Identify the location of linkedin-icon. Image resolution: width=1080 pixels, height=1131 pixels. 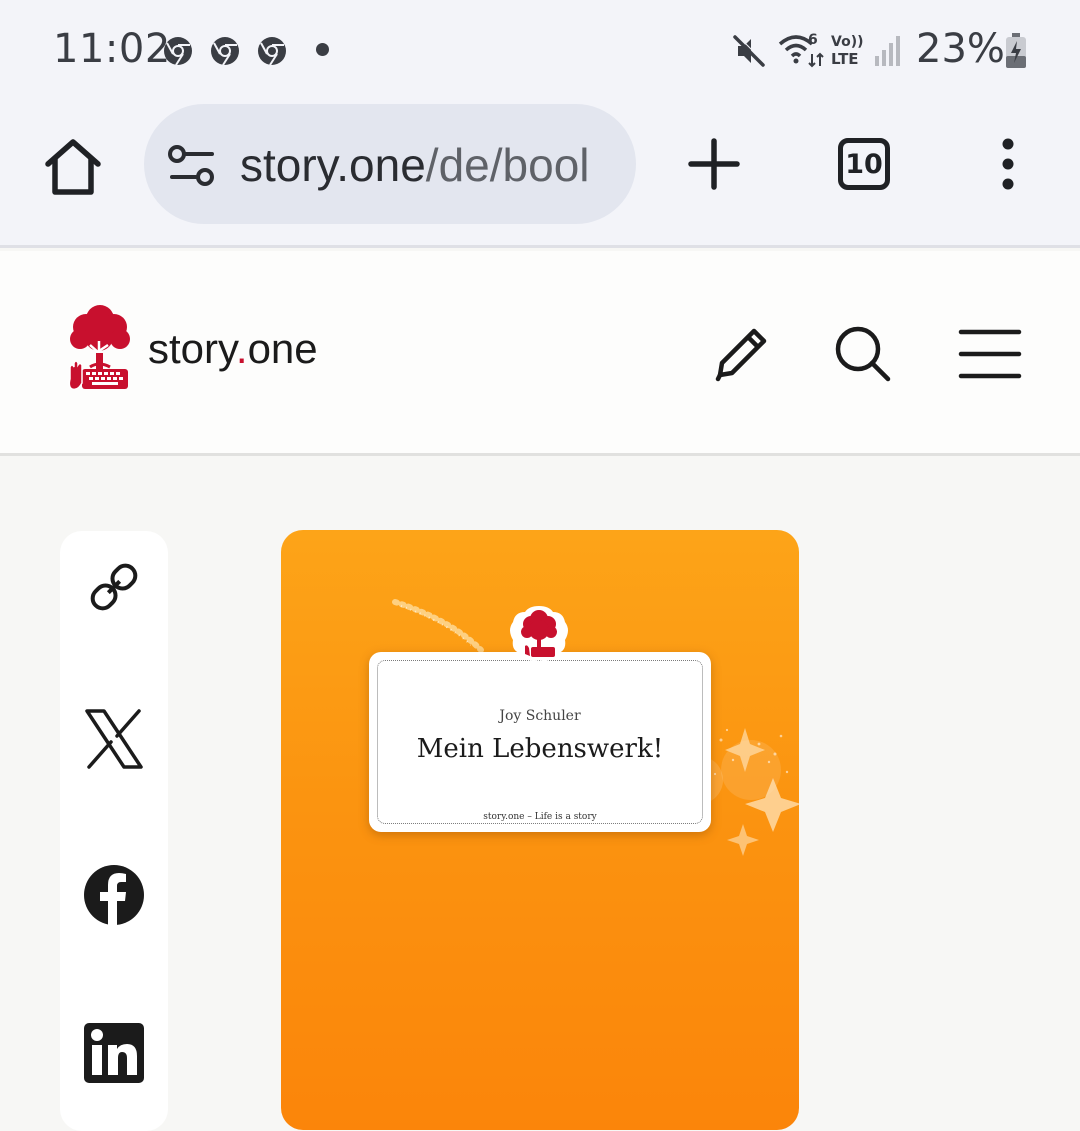
(114, 1053).